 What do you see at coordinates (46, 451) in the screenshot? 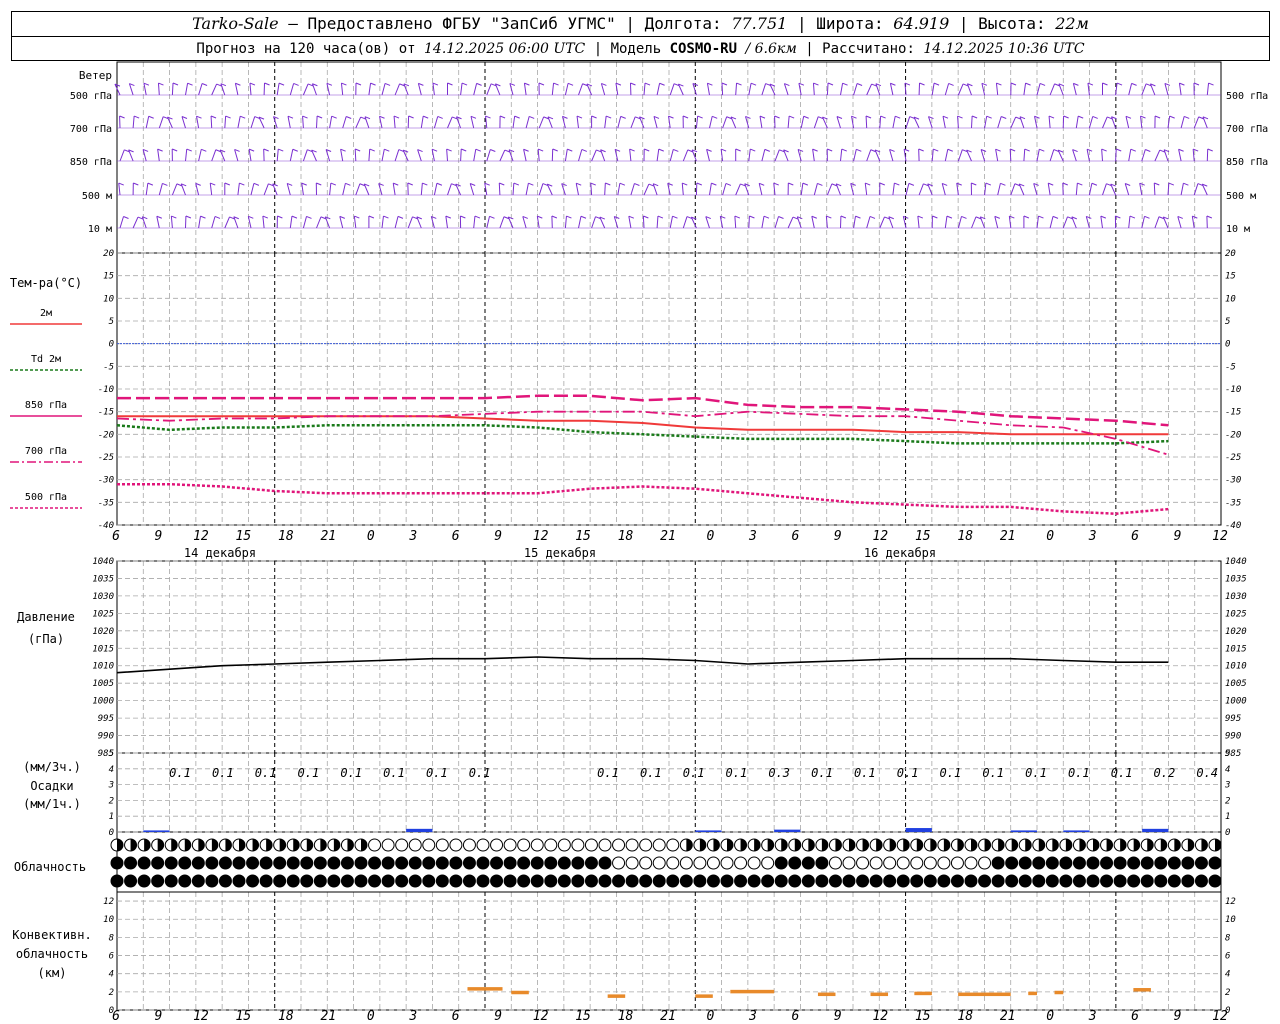
I see `legend-700-label: 700 гПа` at bounding box center [46, 451].